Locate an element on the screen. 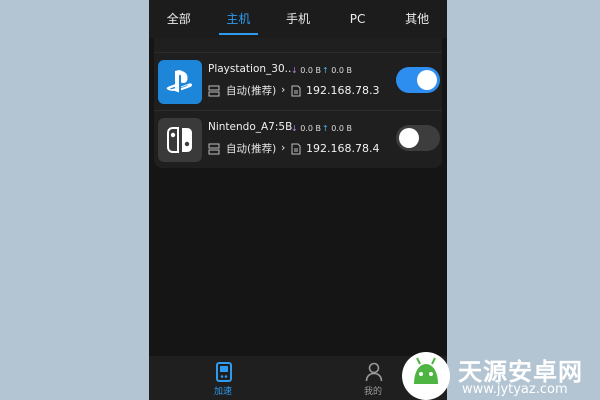 This screenshot has height=400, width=600. tab-all: 全部 is located at coordinates (179, 19).